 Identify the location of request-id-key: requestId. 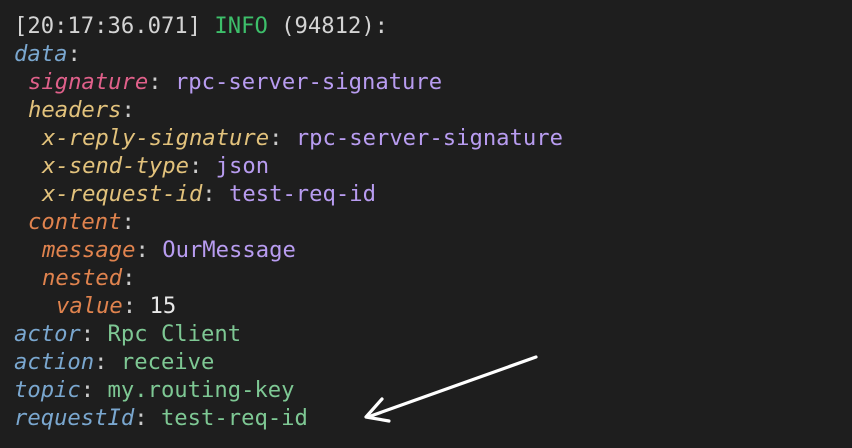
(74, 418).